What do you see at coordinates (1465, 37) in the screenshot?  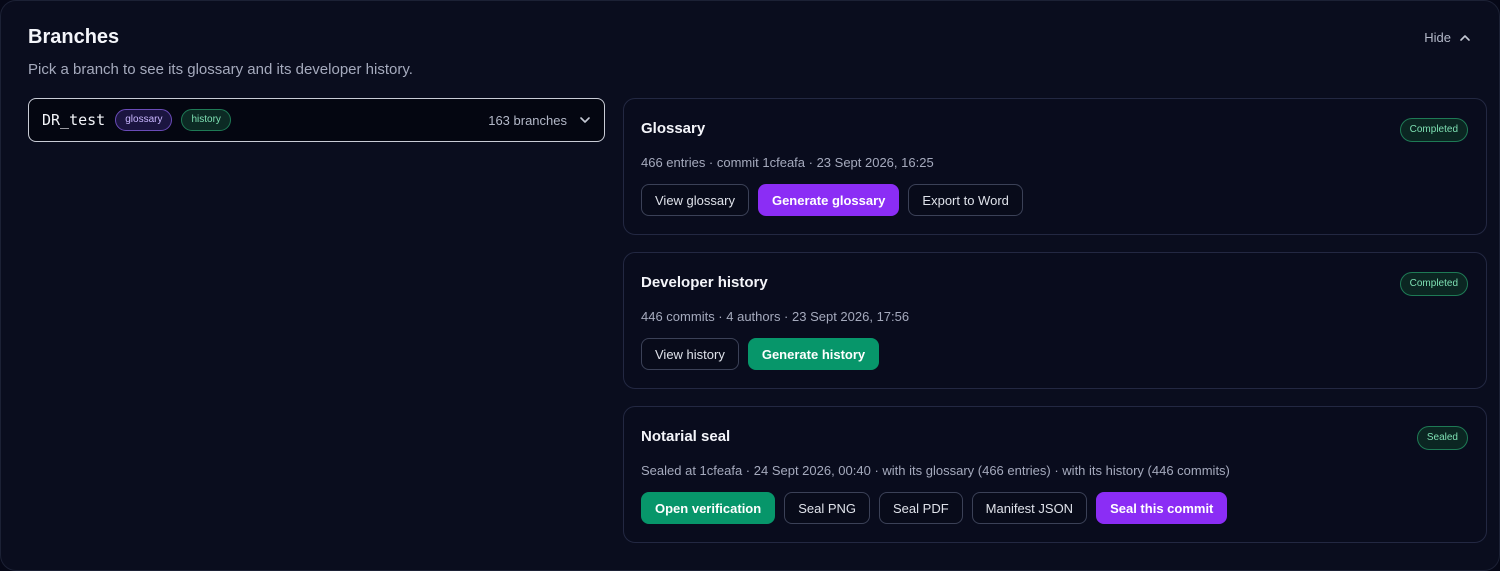 I see `chevron-up-icon` at bounding box center [1465, 37].